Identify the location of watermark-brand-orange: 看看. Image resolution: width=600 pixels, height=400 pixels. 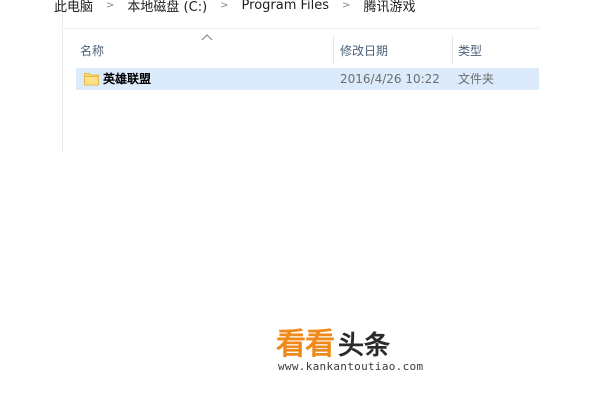
(305, 344).